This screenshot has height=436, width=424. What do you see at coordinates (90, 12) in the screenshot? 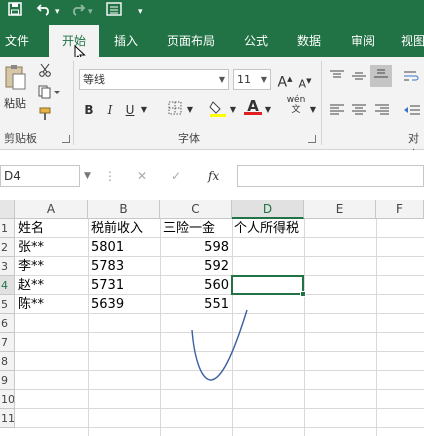
I see `redo-dropdown-icon: ▾` at bounding box center [90, 12].